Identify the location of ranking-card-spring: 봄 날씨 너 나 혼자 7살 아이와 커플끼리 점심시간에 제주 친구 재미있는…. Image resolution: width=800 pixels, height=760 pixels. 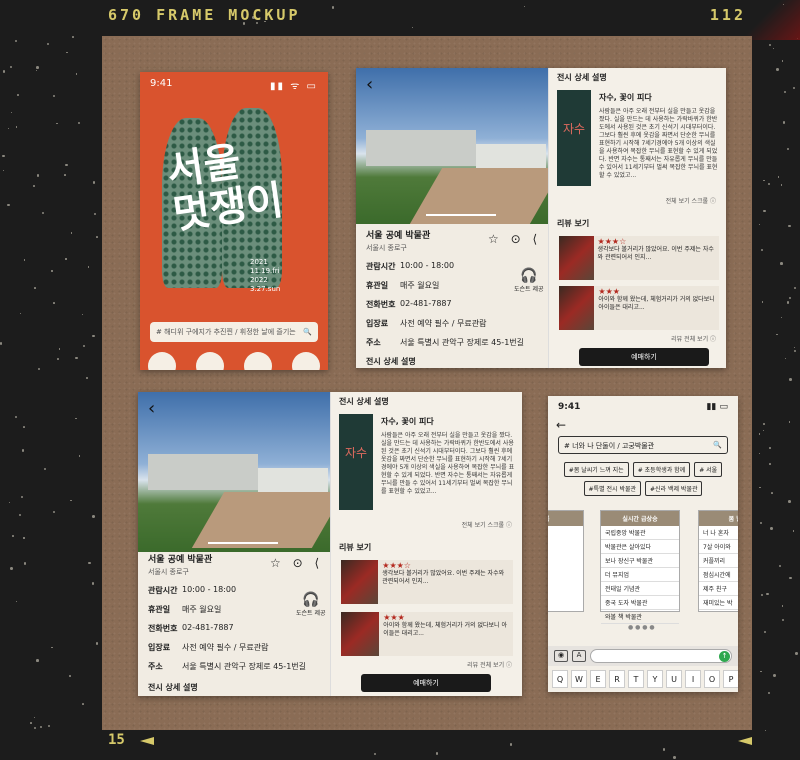
(718, 561).